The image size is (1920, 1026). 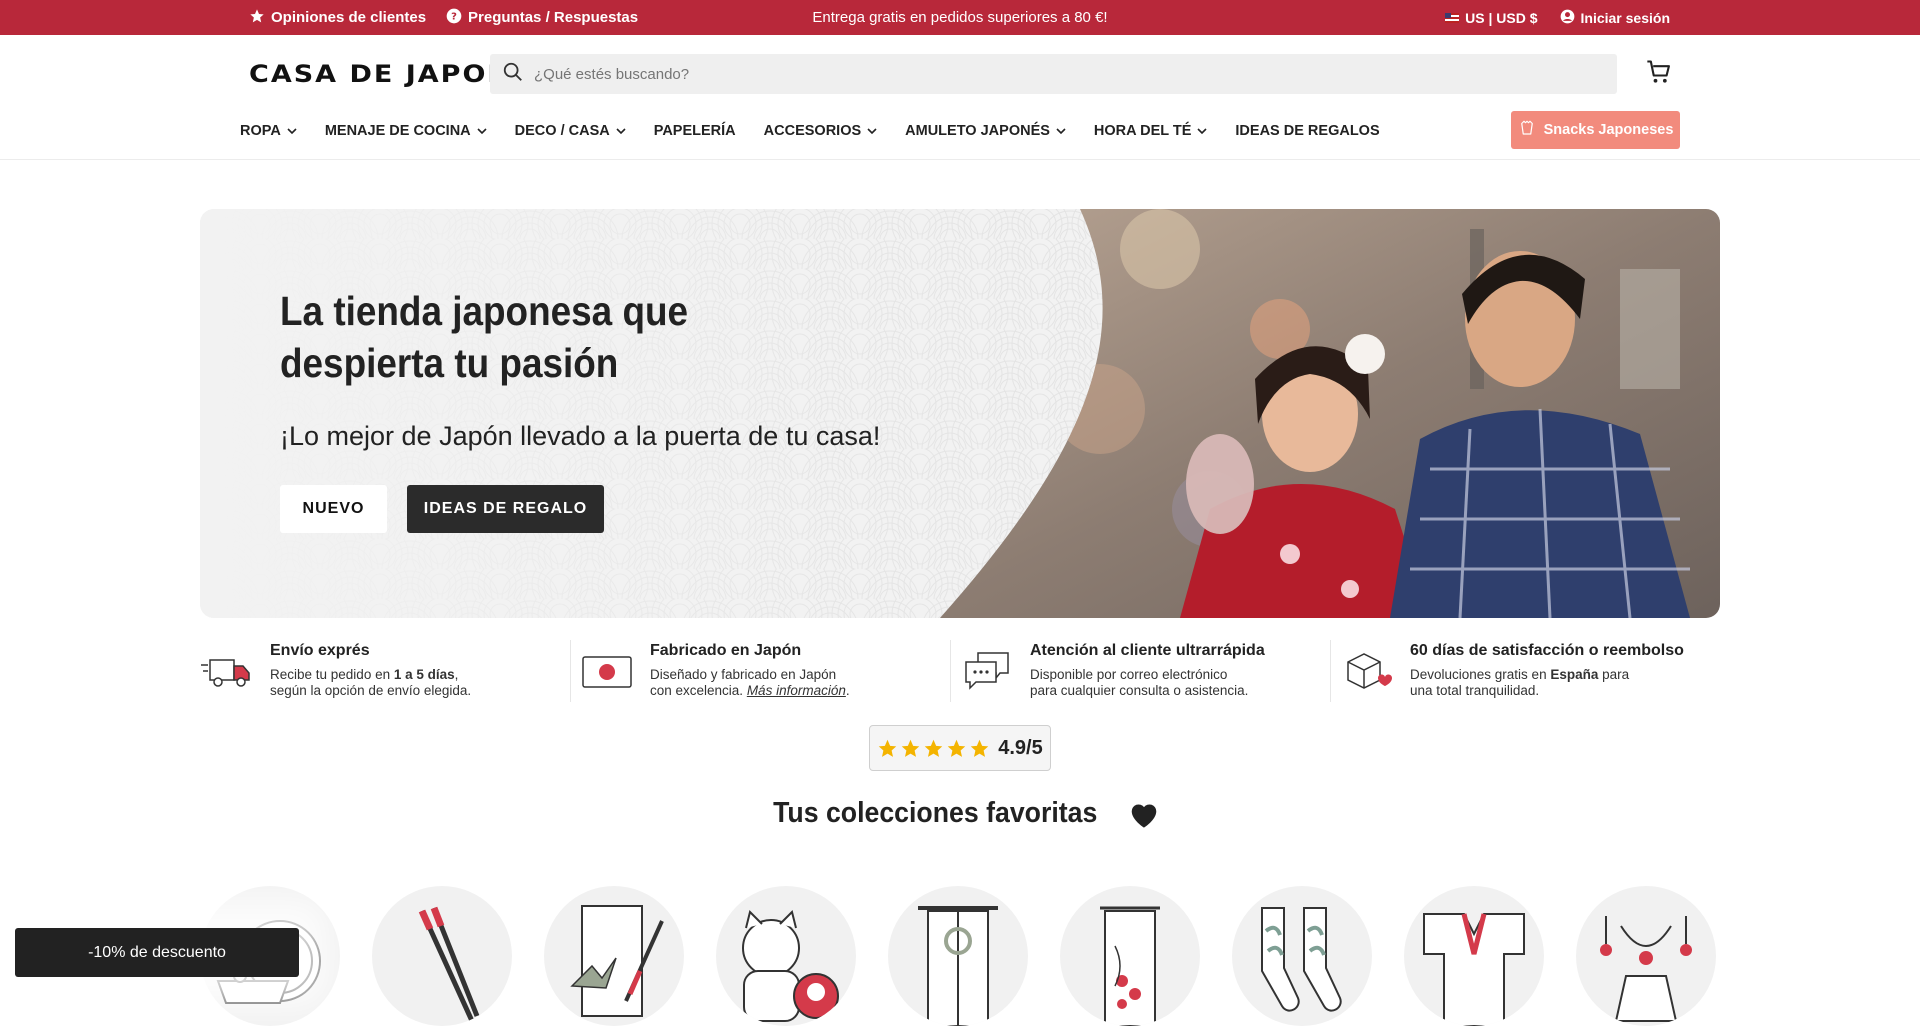 I want to click on cart-icon, so click(x=1659, y=72).